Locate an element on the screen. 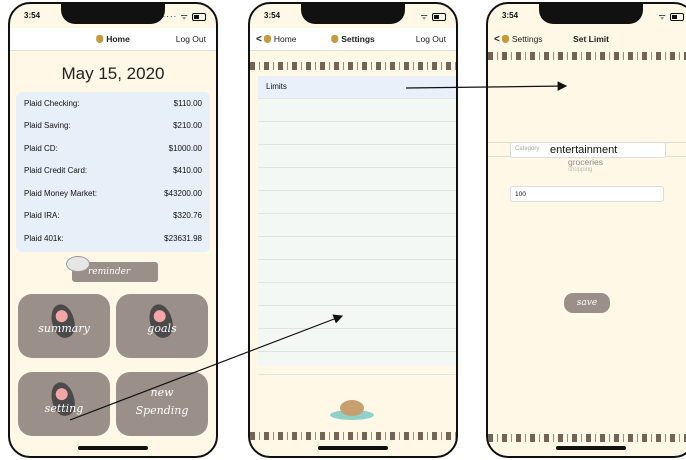 This screenshot has height=460, width=686. goals-label: goals is located at coordinates (162, 328).